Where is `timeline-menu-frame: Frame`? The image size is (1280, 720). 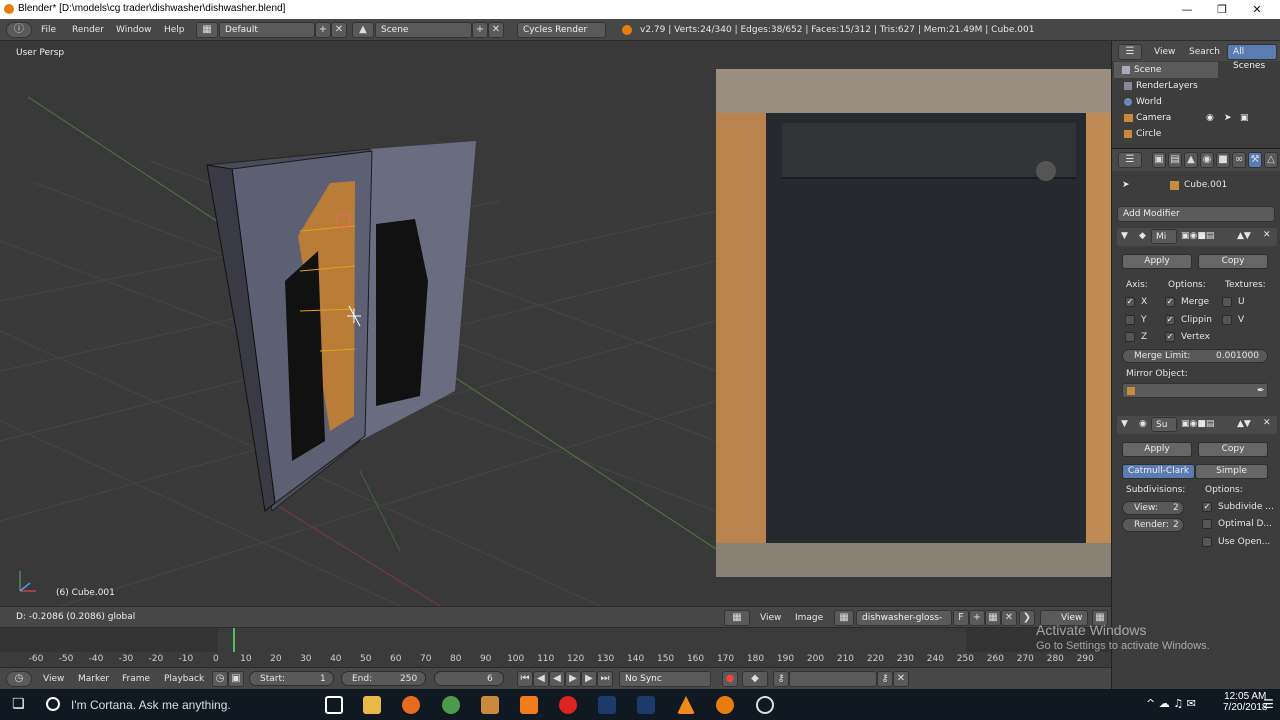
timeline-menu-frame: Frame is located at coordinates (136, 679).